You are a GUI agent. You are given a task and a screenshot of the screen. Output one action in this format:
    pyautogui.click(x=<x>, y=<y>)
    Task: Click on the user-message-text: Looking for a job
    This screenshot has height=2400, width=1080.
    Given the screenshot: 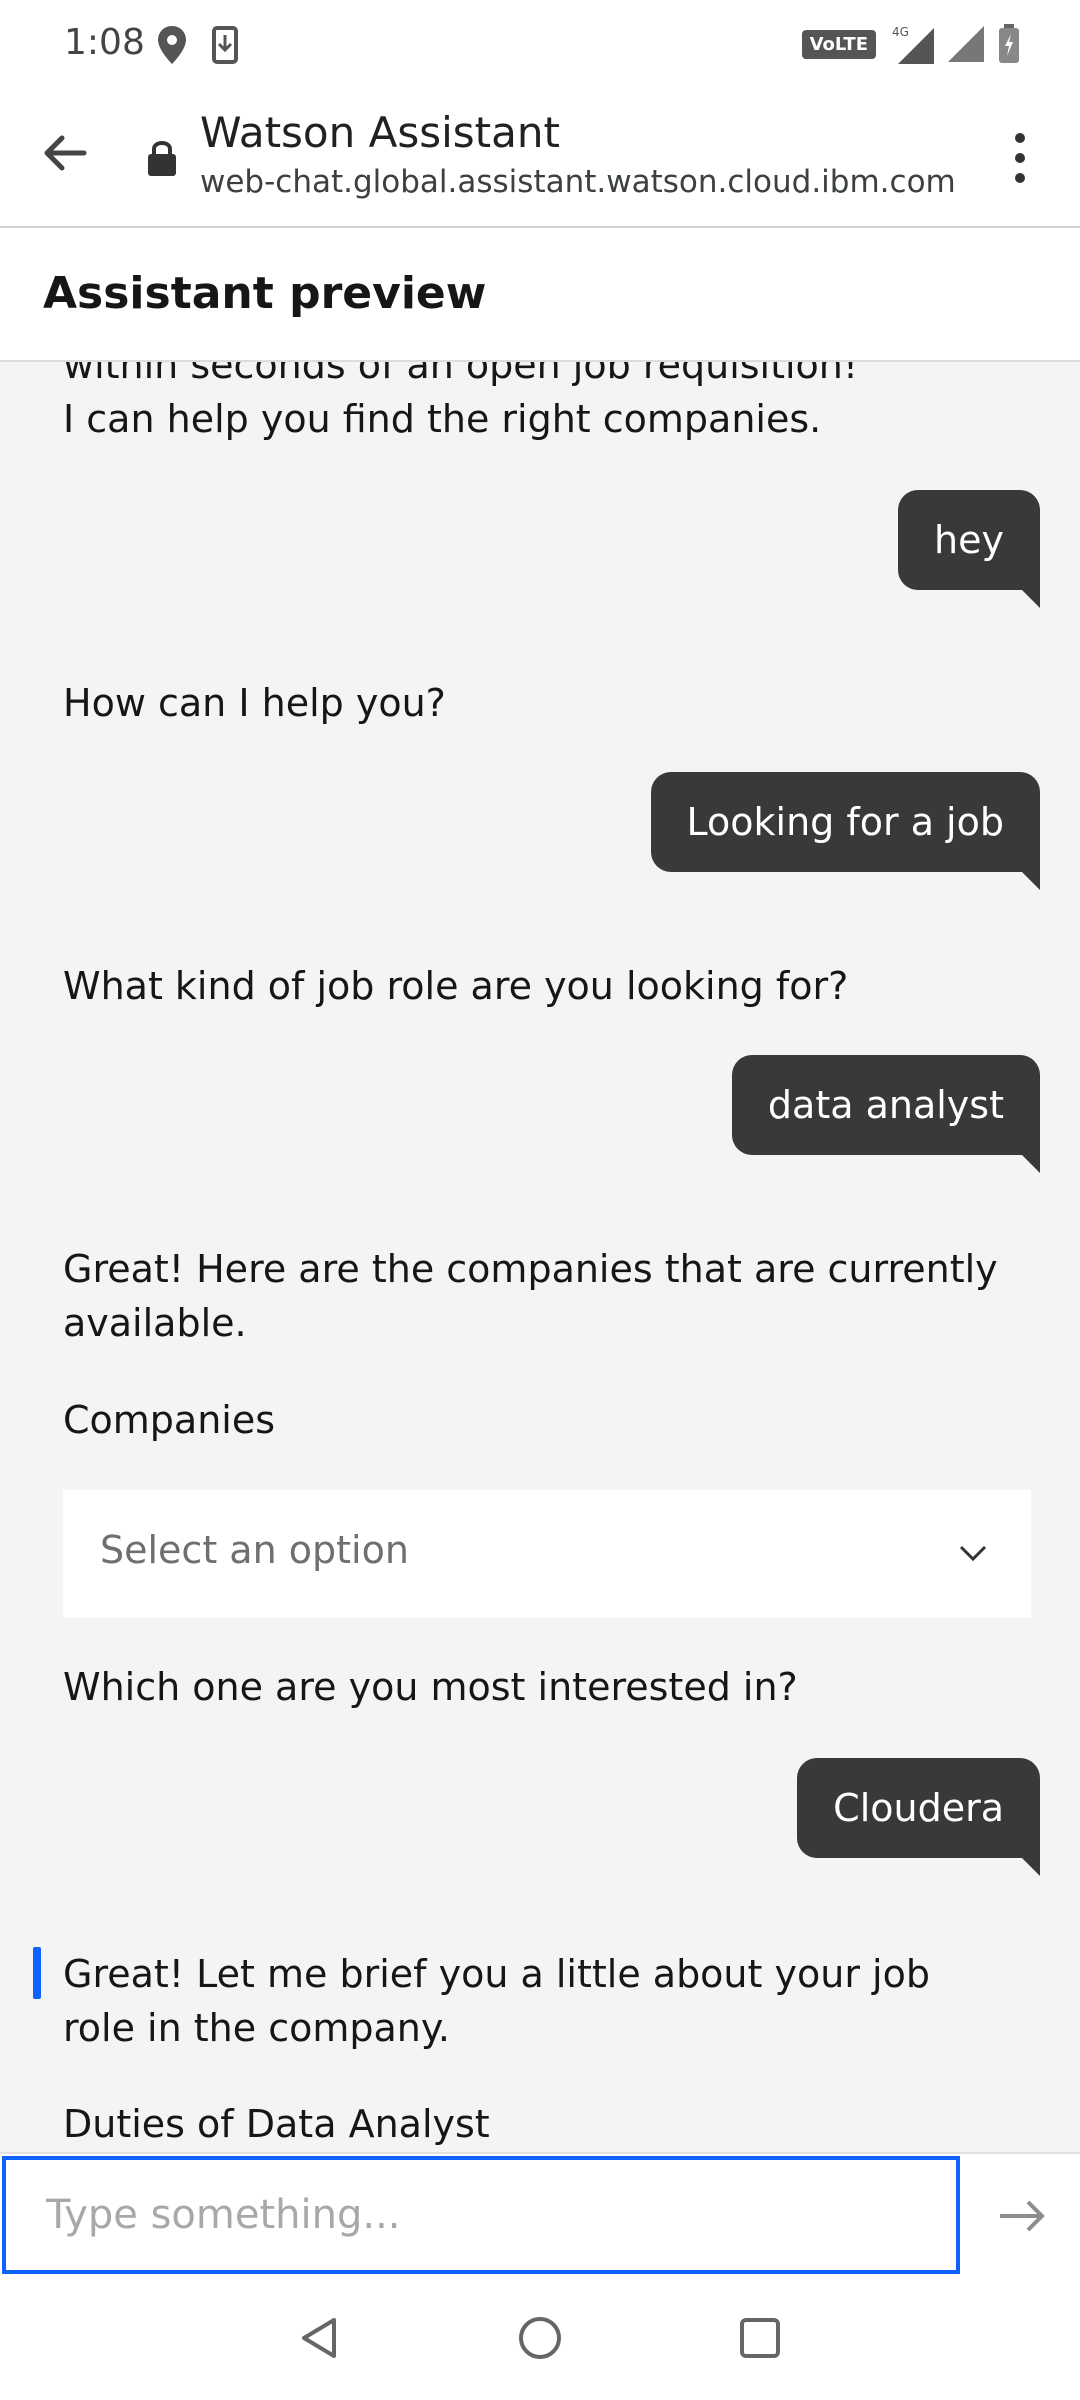 What is the action you would take?
    pyautogui.click(x=845, y=822)
    